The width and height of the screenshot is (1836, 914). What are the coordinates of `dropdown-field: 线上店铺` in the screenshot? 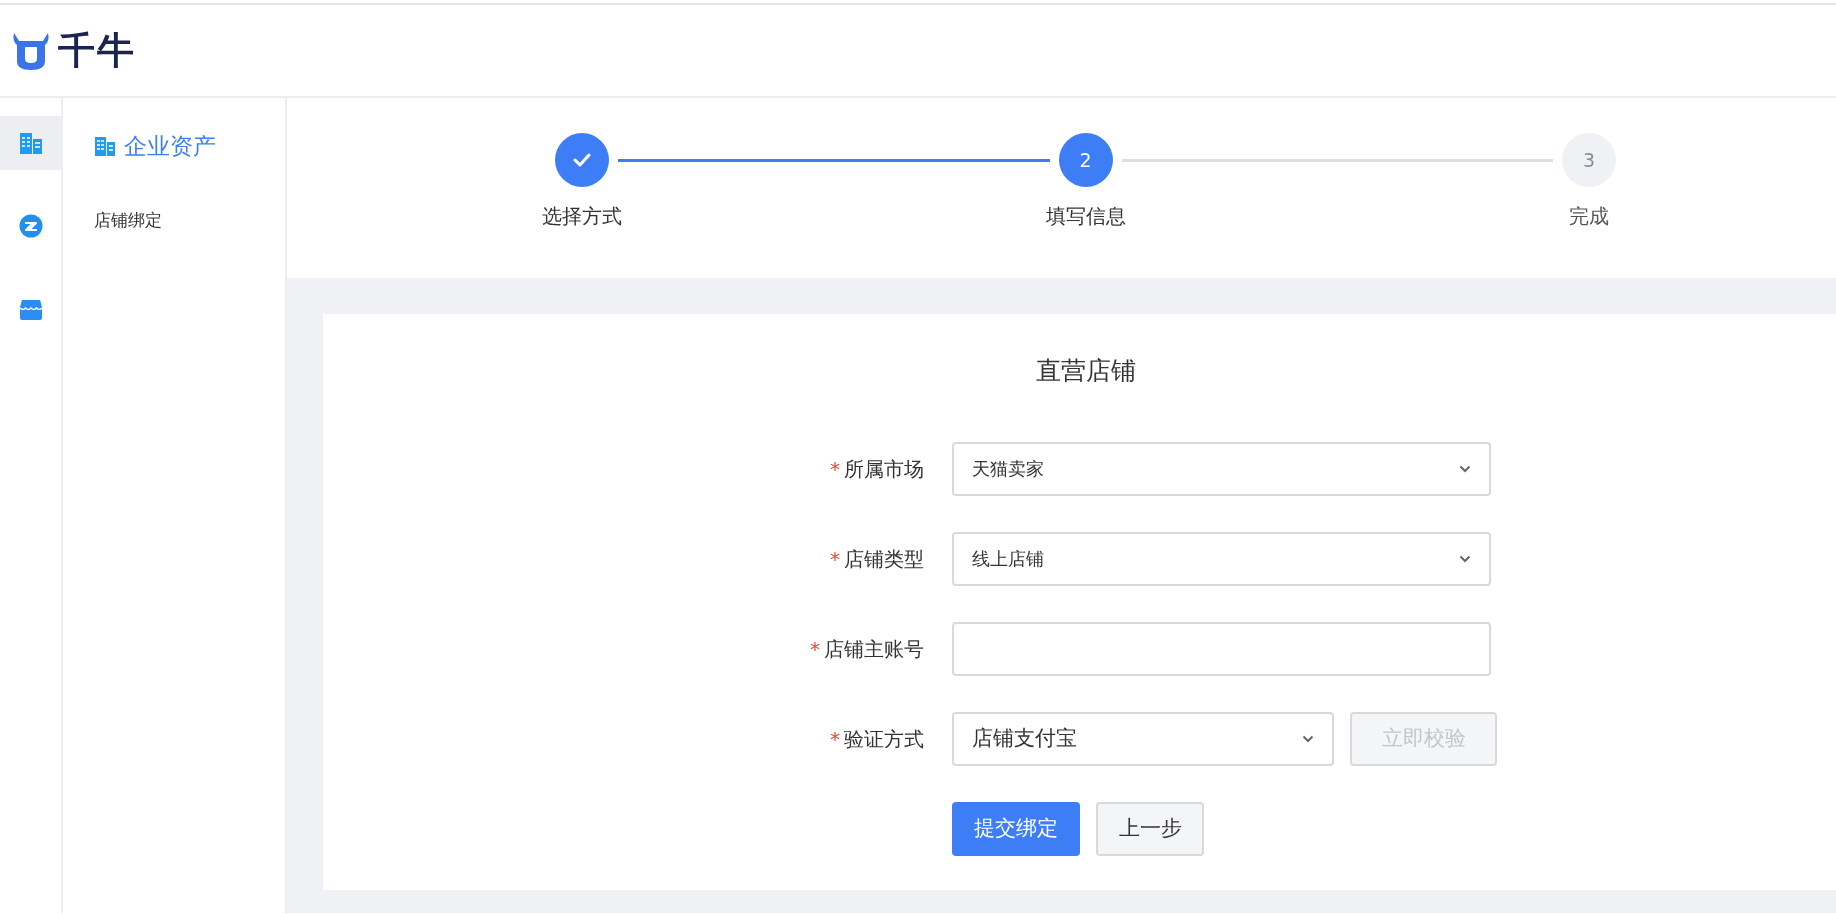 It's located at (1221, 558).